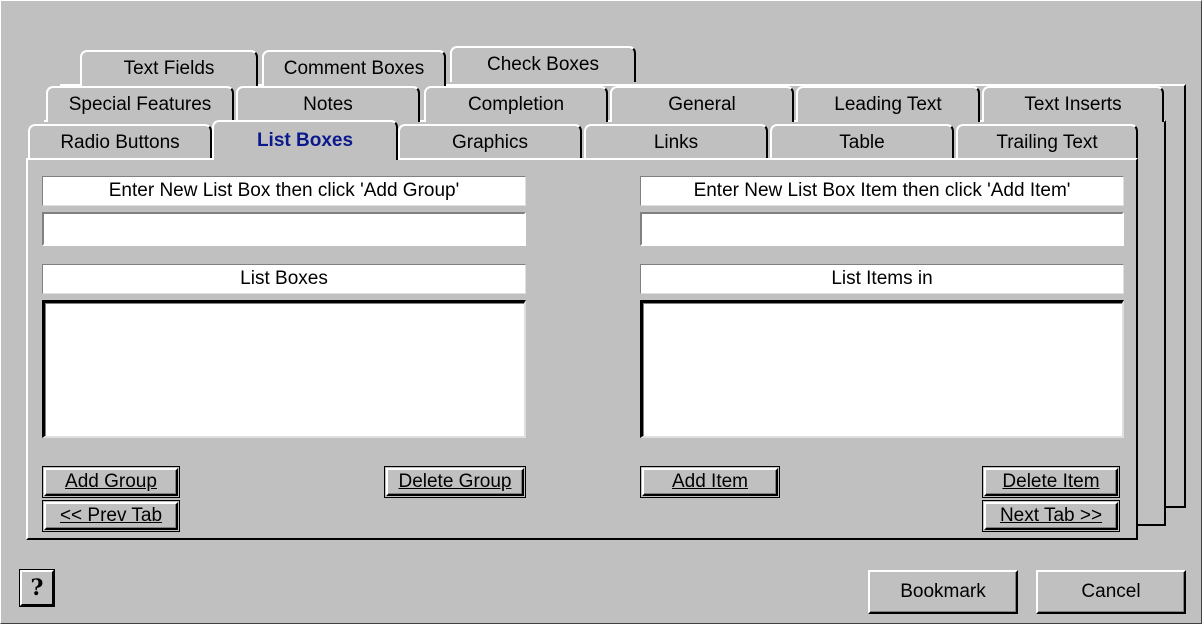 The height and width of the screenshot is (624, 1202). I want to click on cancel-button: Cancel, so click(1111, 592).